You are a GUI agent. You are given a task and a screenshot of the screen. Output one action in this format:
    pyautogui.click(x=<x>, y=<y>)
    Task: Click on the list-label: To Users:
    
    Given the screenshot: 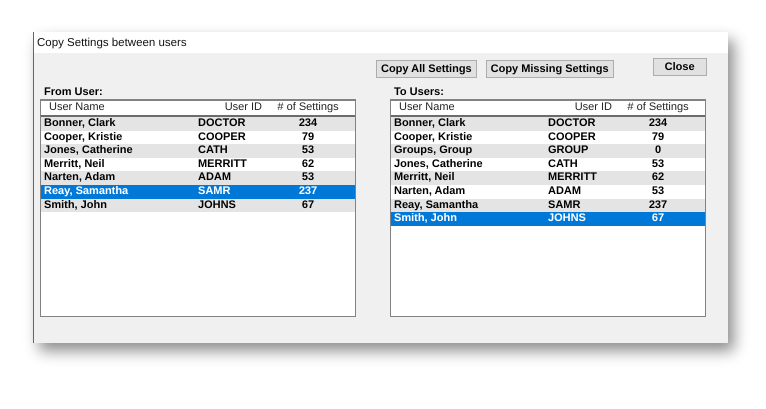 What is the action you would take?
    pyautogui.click(x=419, y=92)
    